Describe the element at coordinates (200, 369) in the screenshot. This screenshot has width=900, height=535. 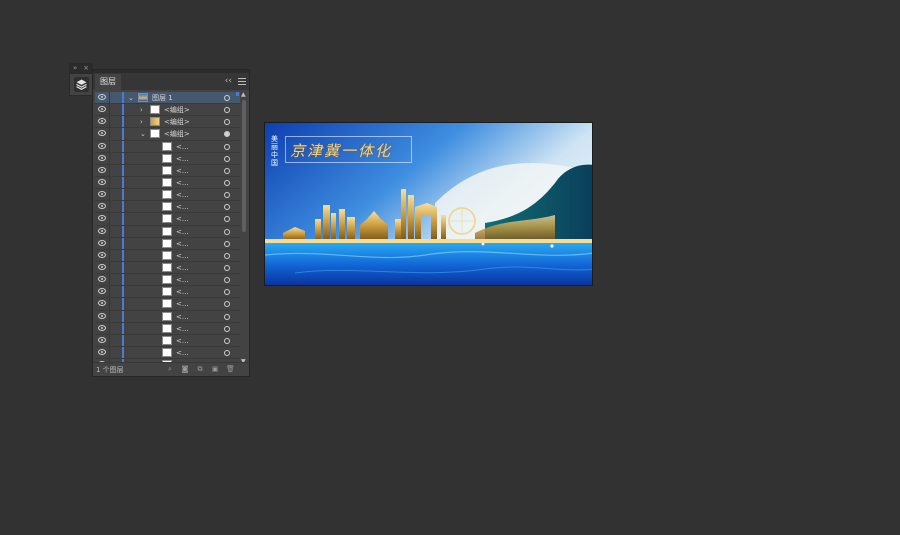
I see `new-sublayer-icon: ⧉` at that location.